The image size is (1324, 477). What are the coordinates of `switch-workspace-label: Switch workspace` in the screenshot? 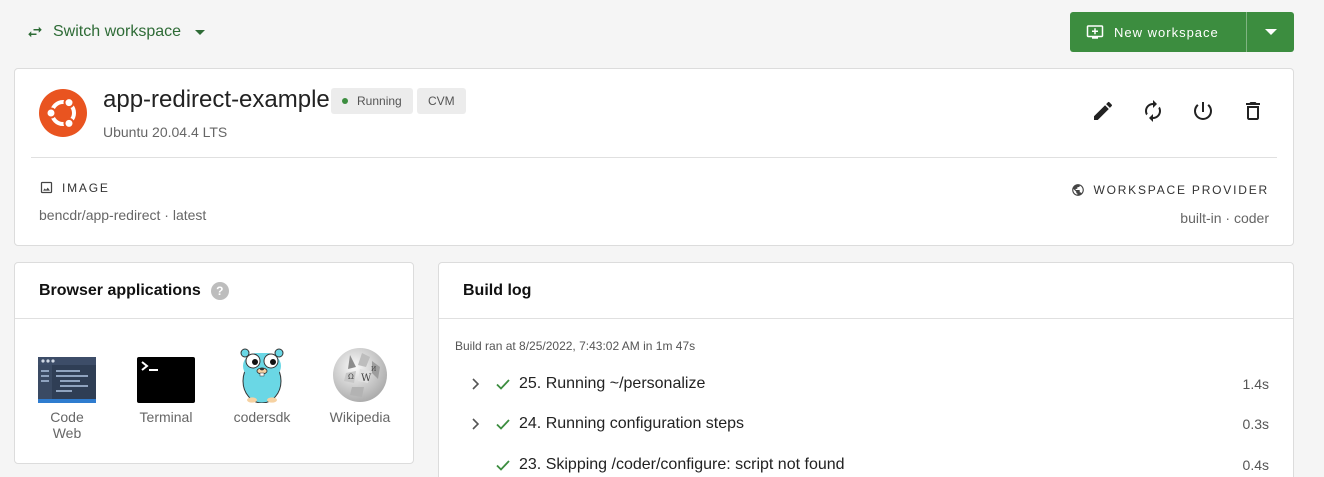 It's located at (117, 31).